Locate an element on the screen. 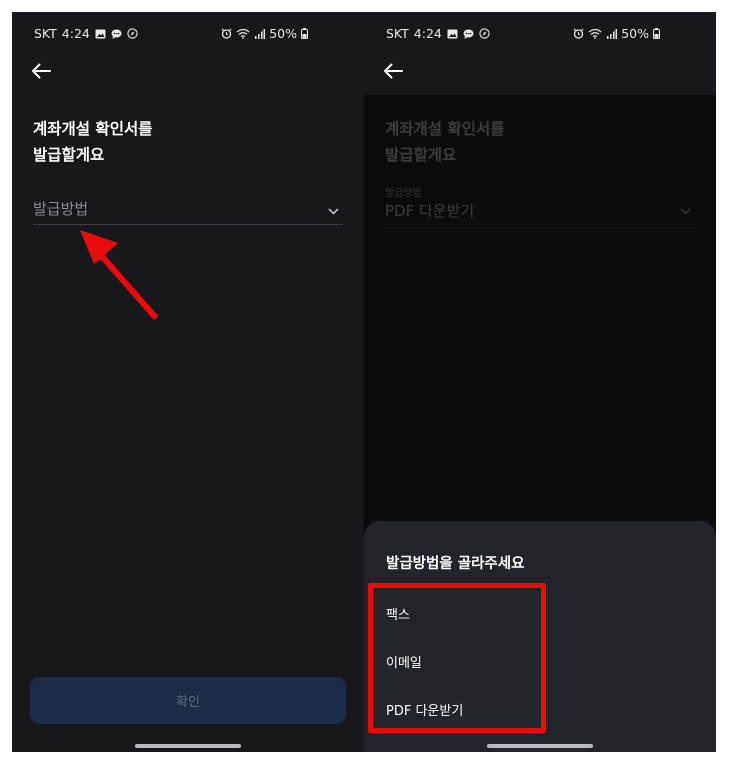 This screenshot has height=764, width=730. select-value: PDF 다운받기 is located at coordinates (430, 211).